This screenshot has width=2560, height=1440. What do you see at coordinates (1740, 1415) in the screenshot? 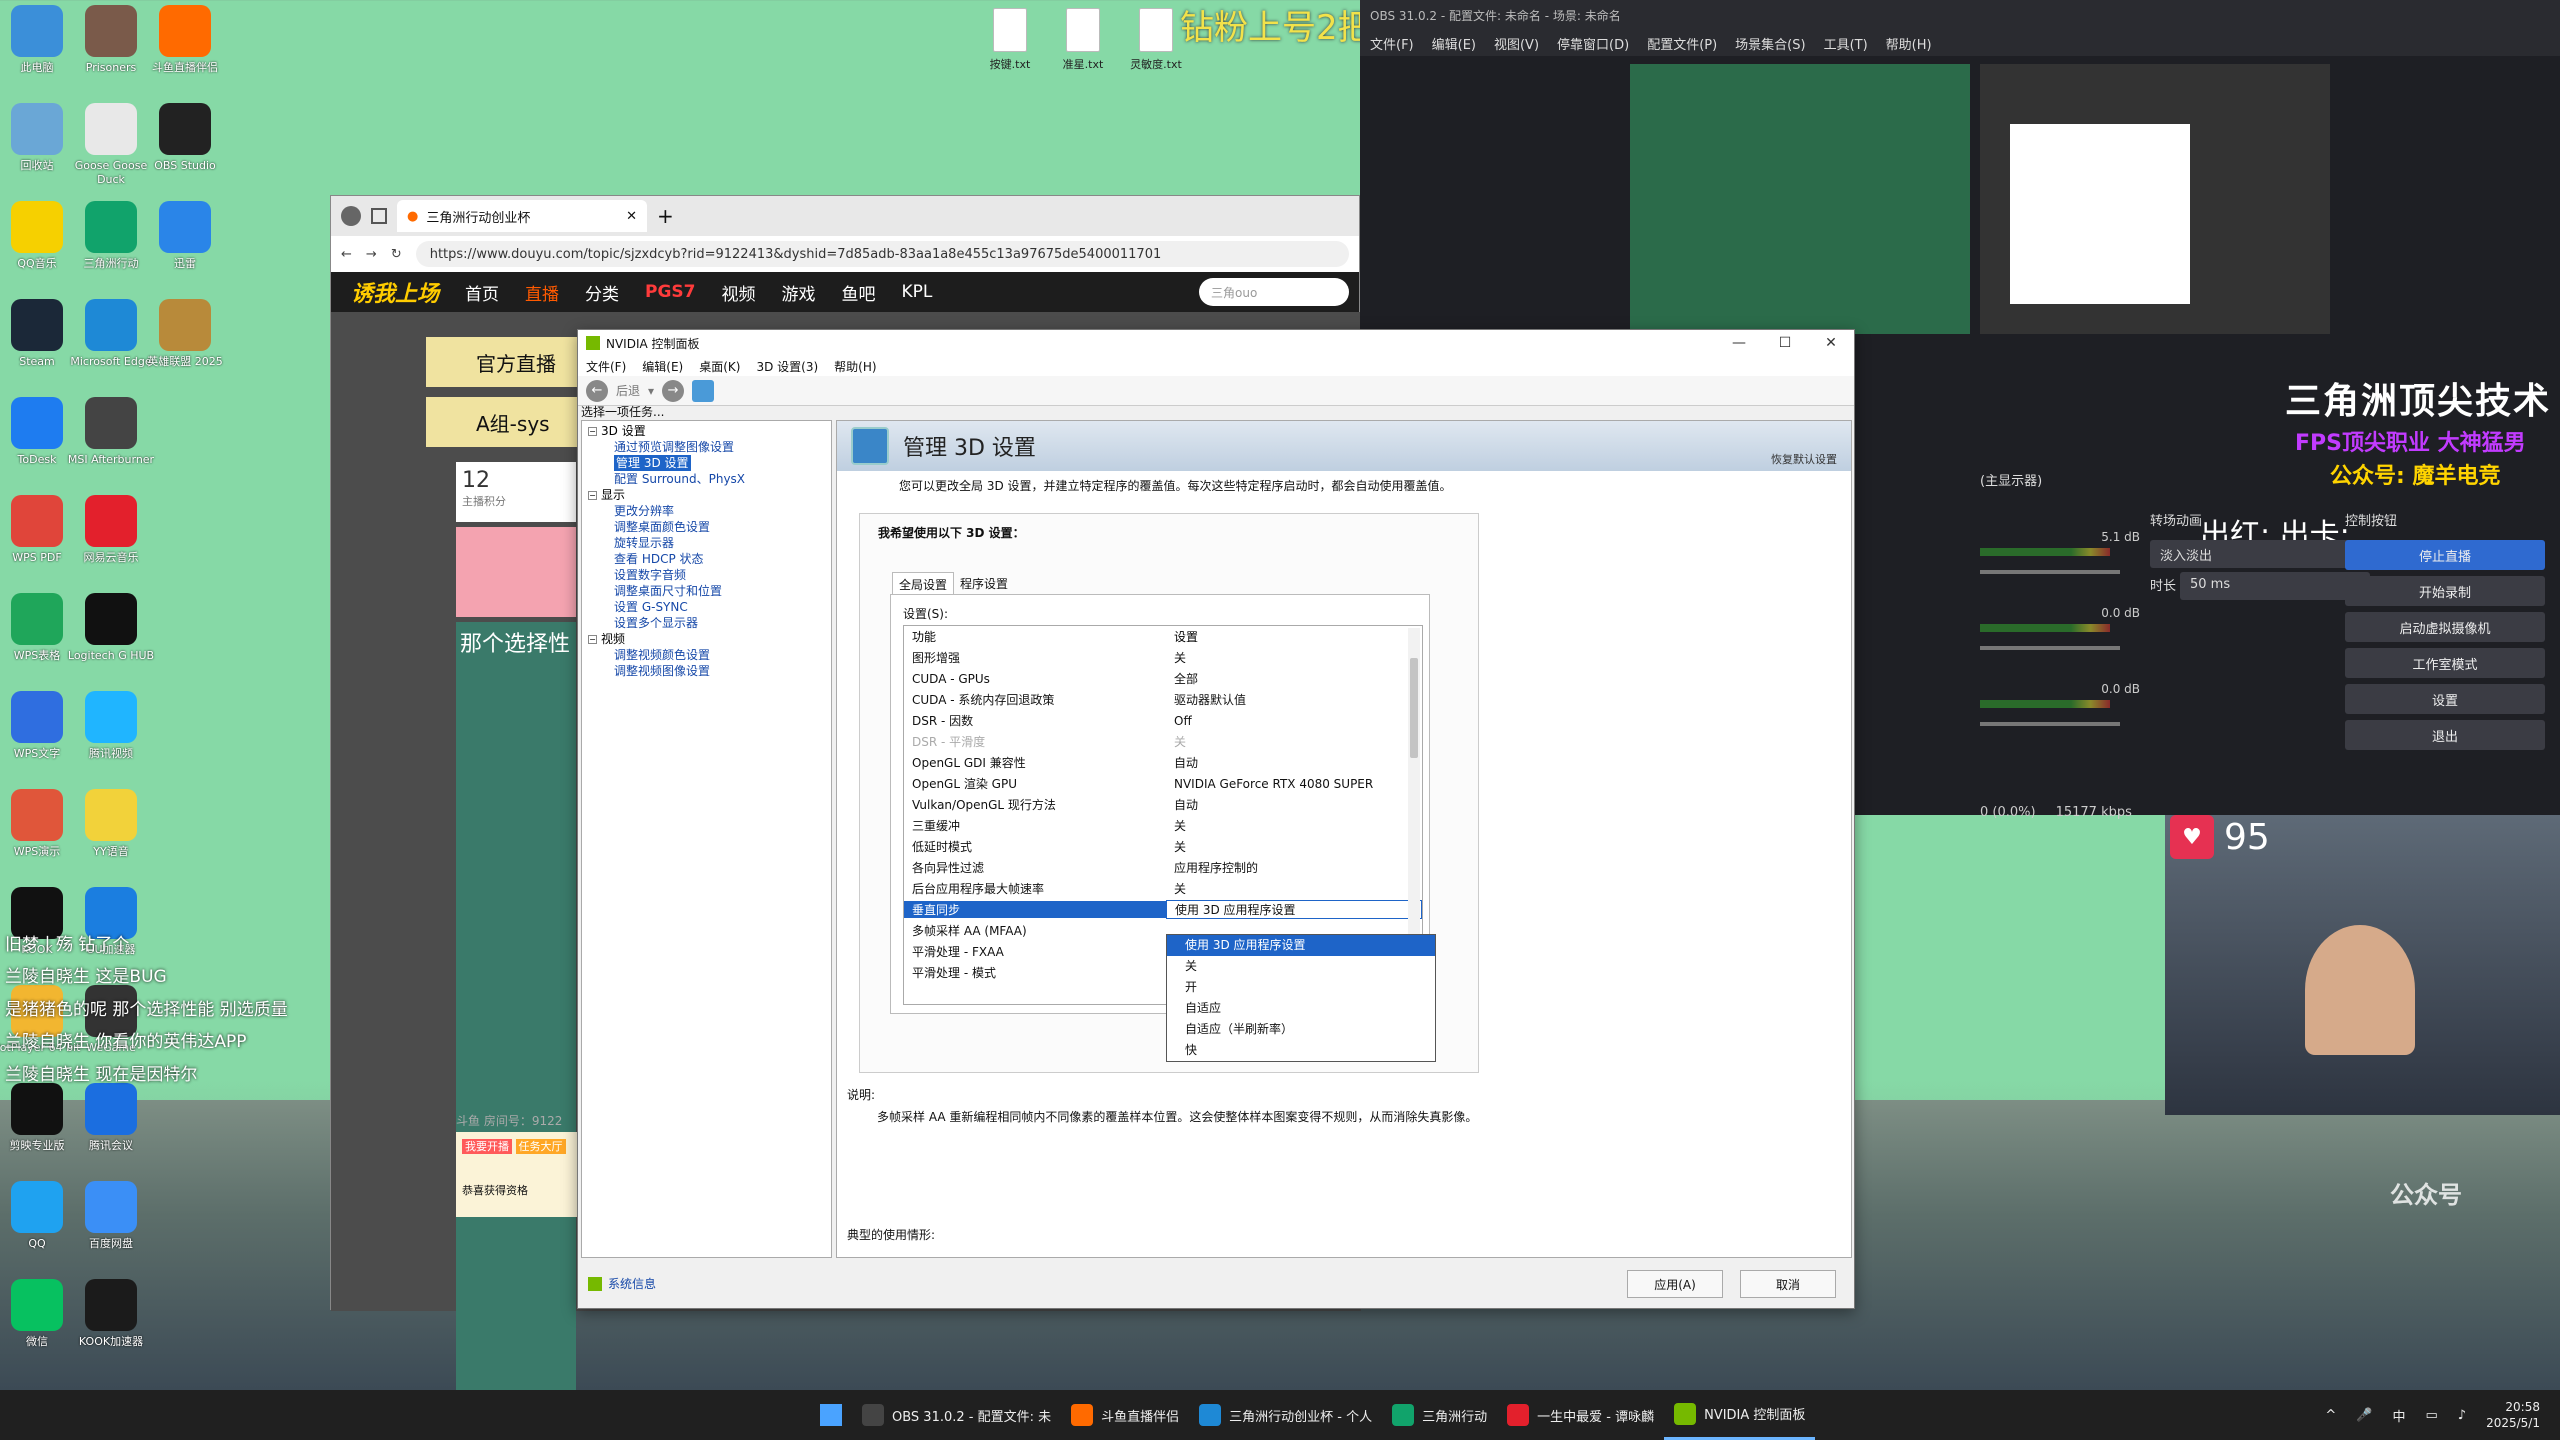
I see `taskbar-item: NVIDIA 控制面板` at bounding box center [1740, 1415].